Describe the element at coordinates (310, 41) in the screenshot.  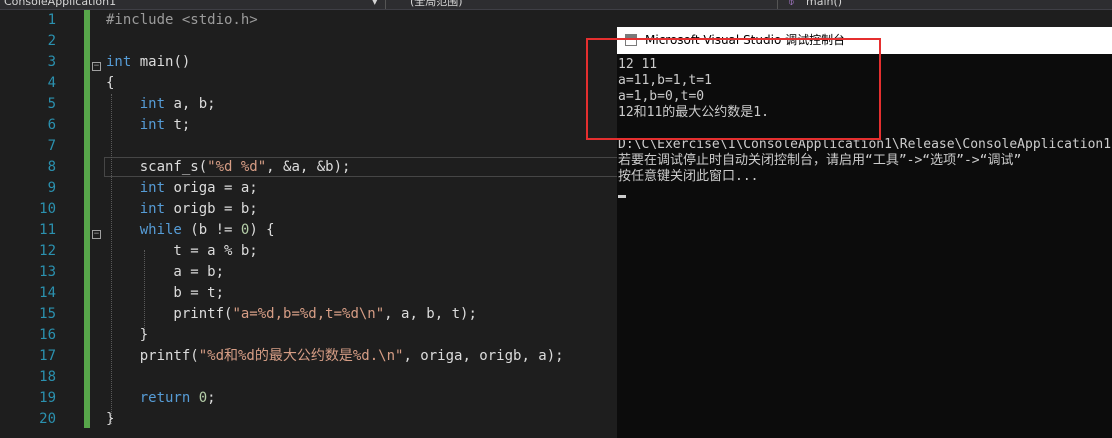
I see `code-line: 2` at that location.